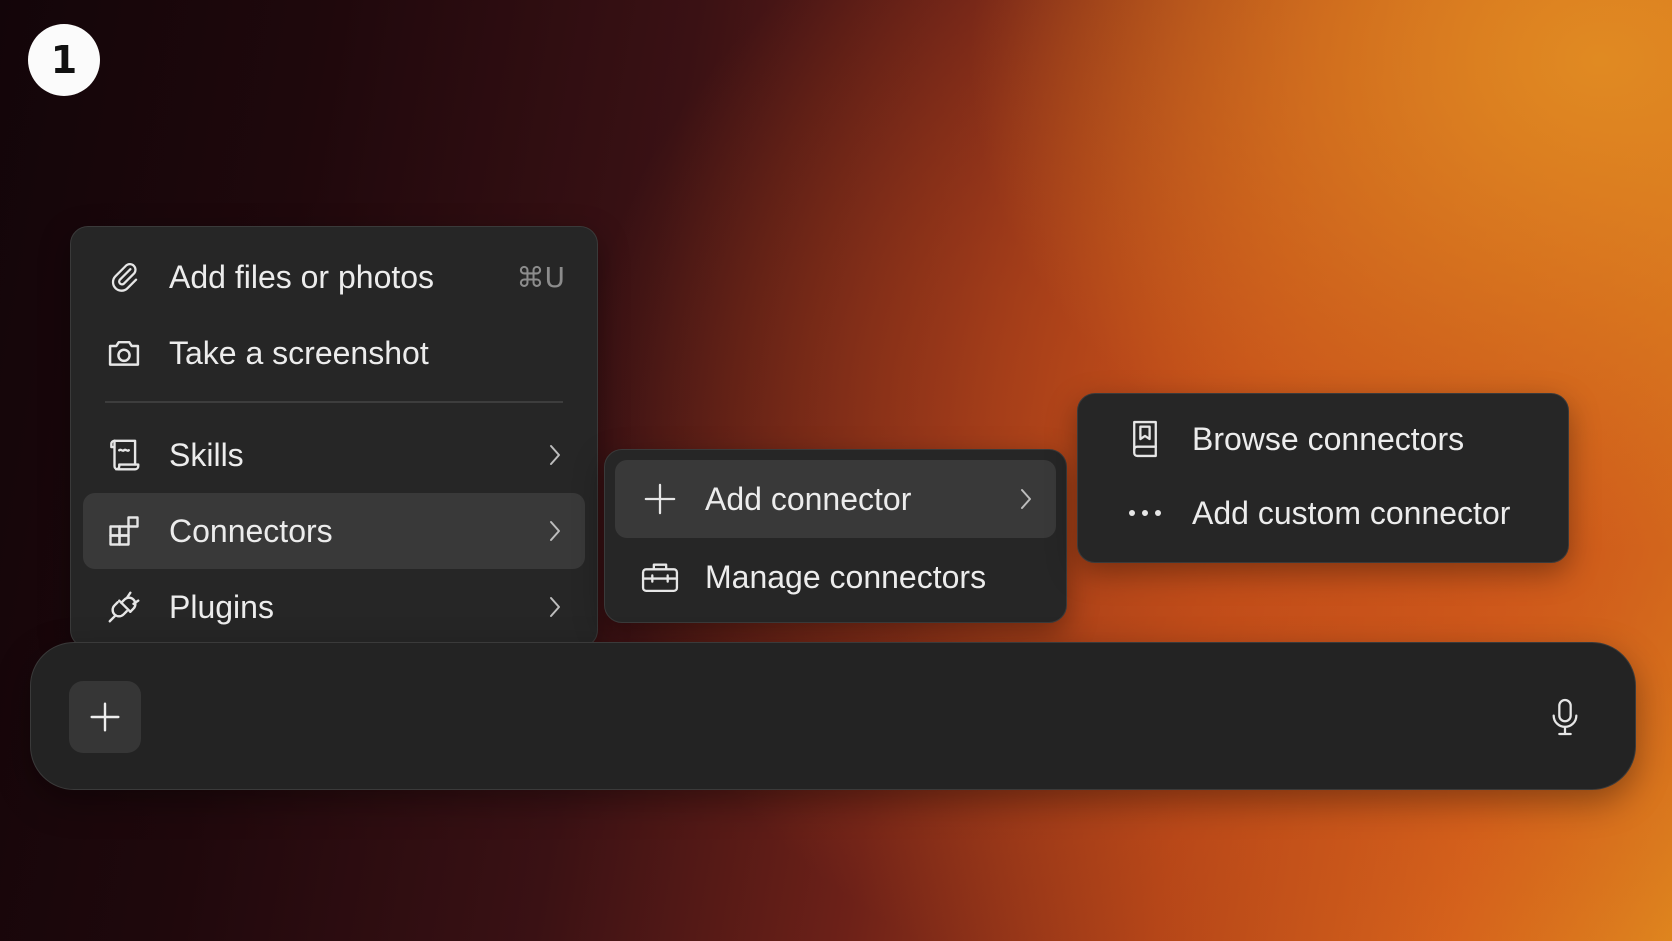  I want to click on ellipsis-icon, so click(1145, 513).